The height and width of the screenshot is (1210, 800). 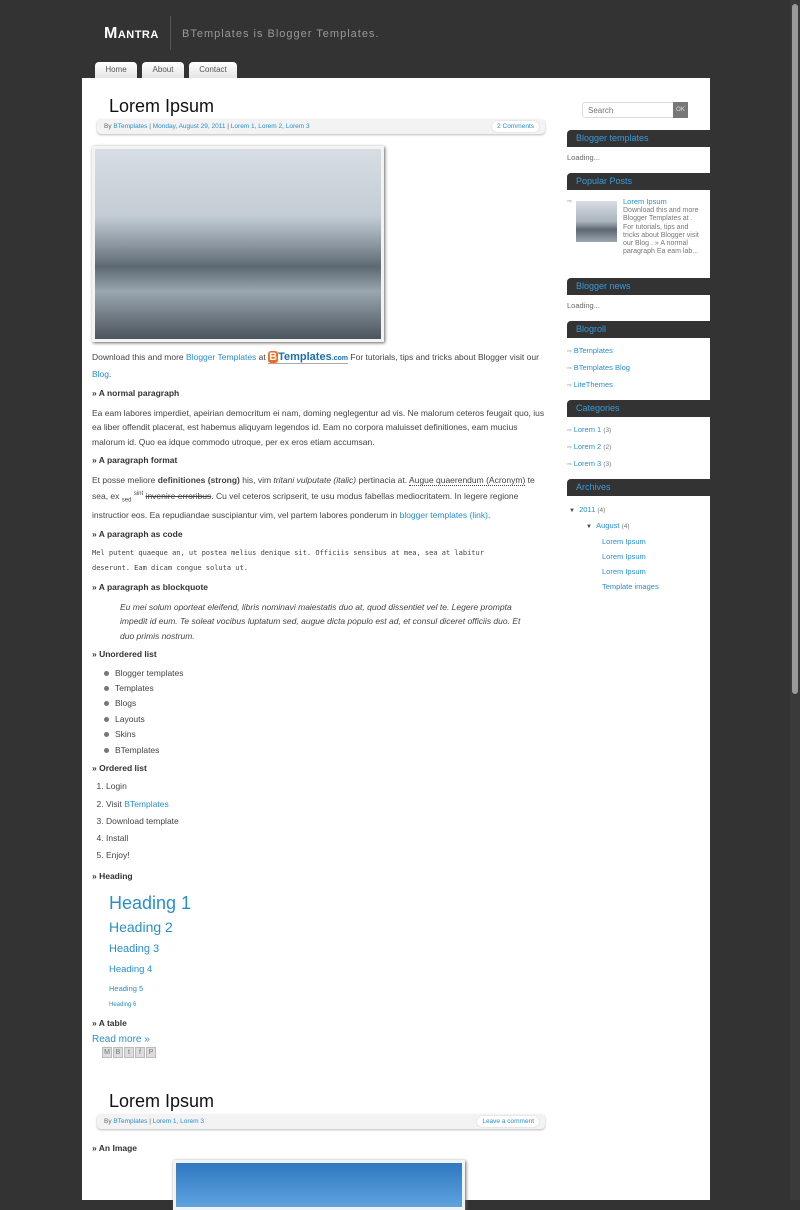 I want to click on category-link: Lorem 2, so click(x=588, y=446).